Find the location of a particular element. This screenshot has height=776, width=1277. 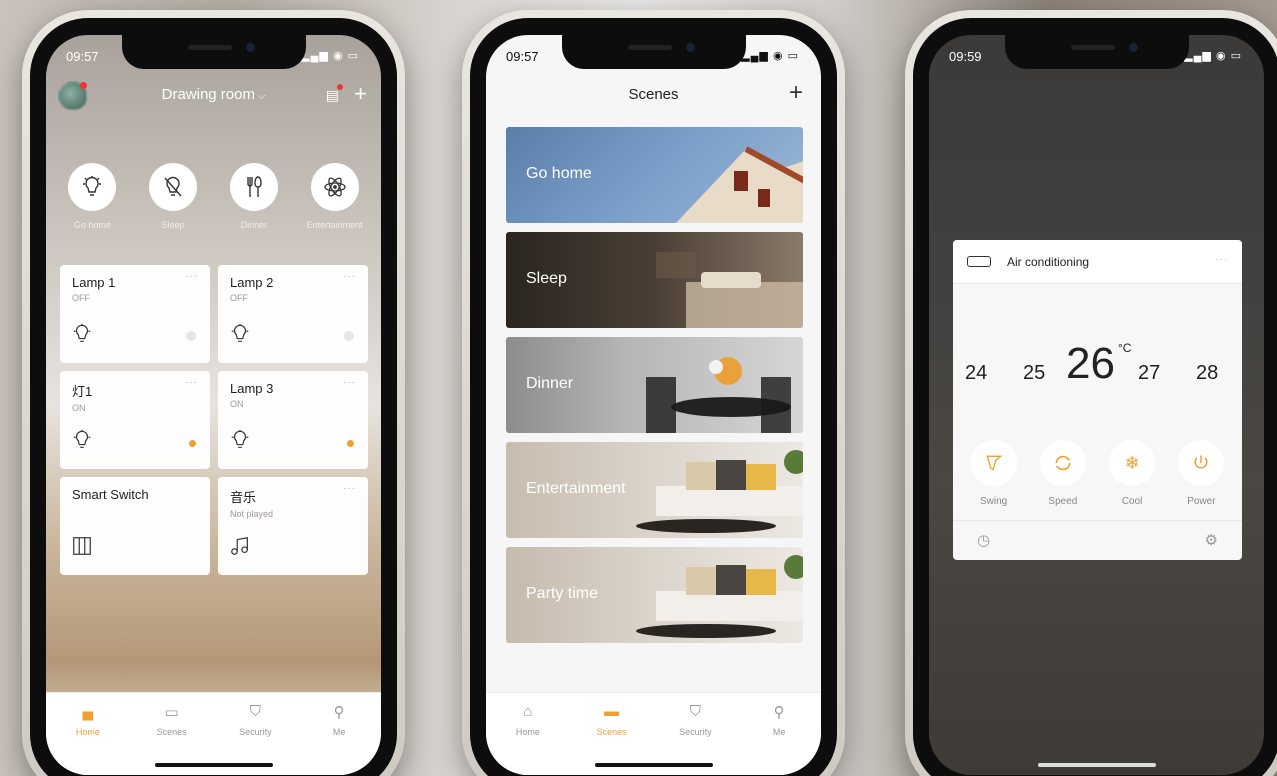

scene-card-go-home: Go home is located at coordinates (654, 175).